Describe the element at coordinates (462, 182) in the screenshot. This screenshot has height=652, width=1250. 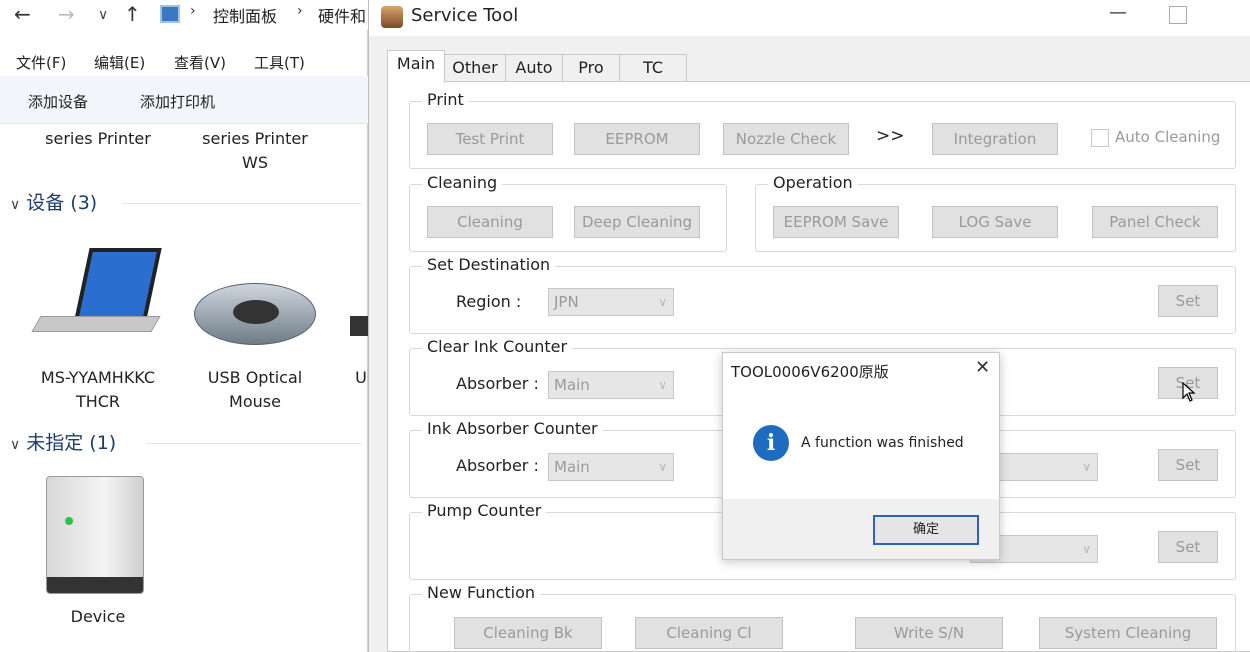
I see `group-title: Cleaning` at that location.